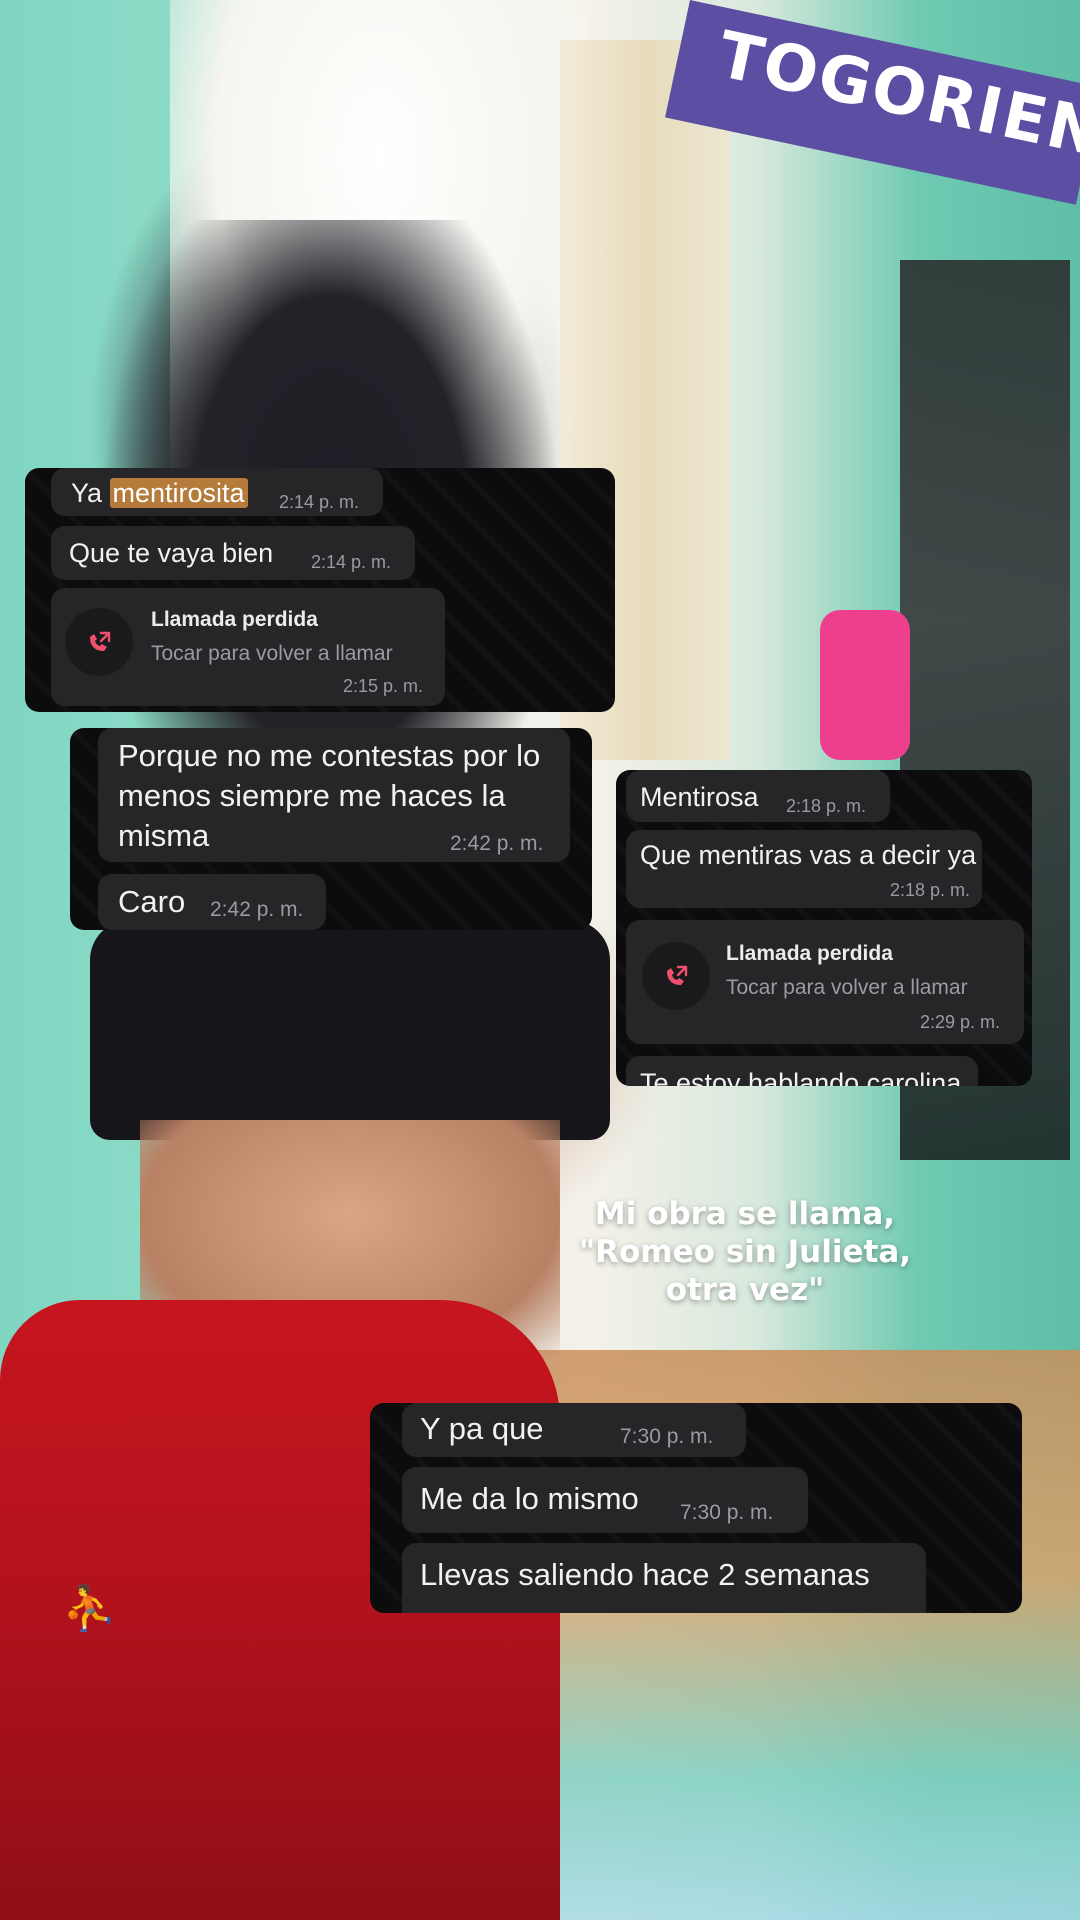 Image resolution: width=1080 pixels, height=1920 pixels. Describe the element at coordinates (699, 797) in the screenshot. I see `message-text: Mentirosa` at that location.